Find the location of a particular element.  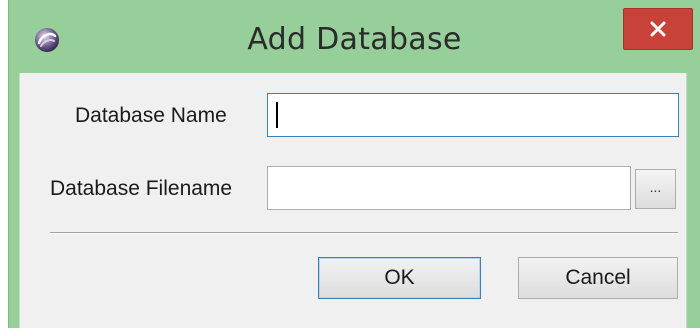

close-icon is located at coordinates (658, 29).